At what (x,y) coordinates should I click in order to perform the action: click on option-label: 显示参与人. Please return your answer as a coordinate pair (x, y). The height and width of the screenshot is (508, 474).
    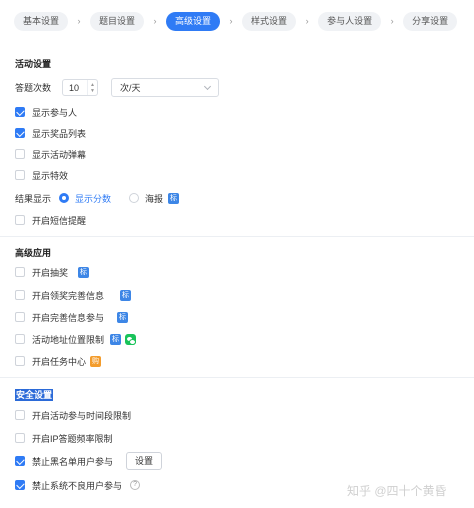
    Looking at the image, I should click on (55, 112).